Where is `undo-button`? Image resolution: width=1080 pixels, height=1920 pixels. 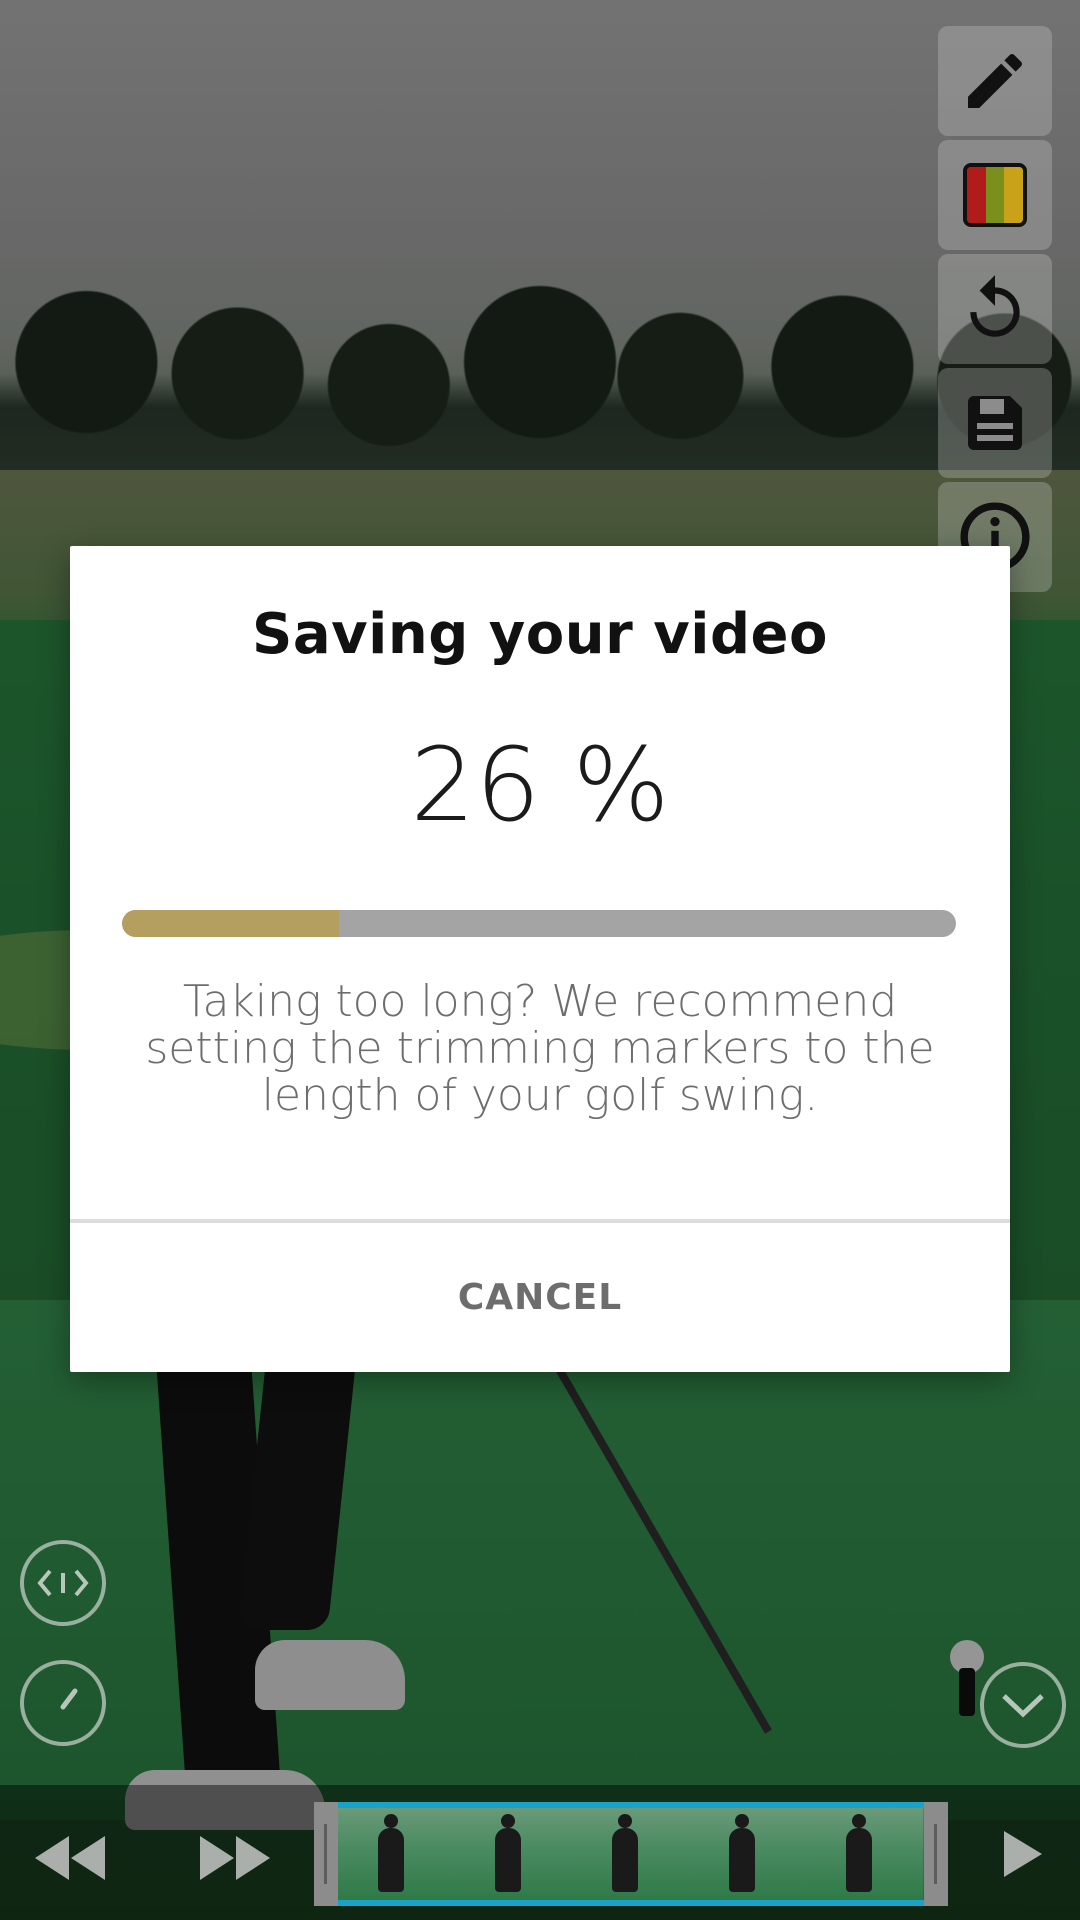 undo-button is located at coordinates (995, 309).